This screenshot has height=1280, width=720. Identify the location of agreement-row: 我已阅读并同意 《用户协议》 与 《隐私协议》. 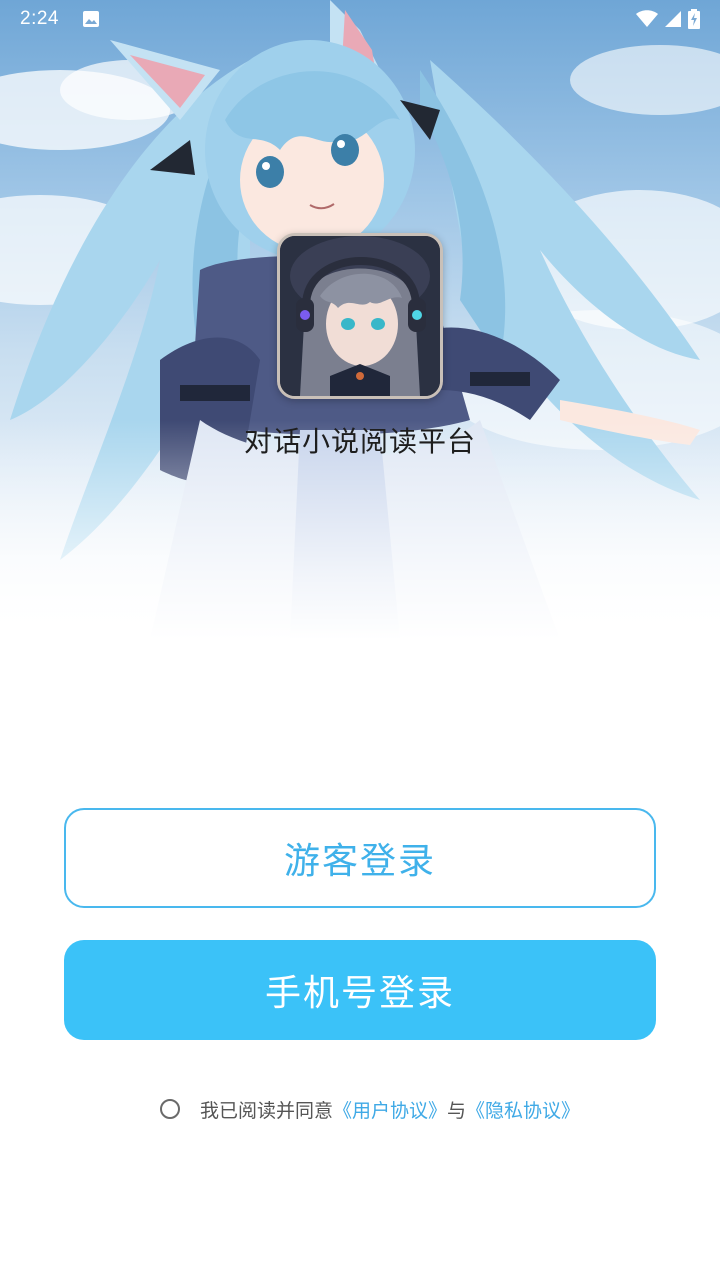
(370, 1109).